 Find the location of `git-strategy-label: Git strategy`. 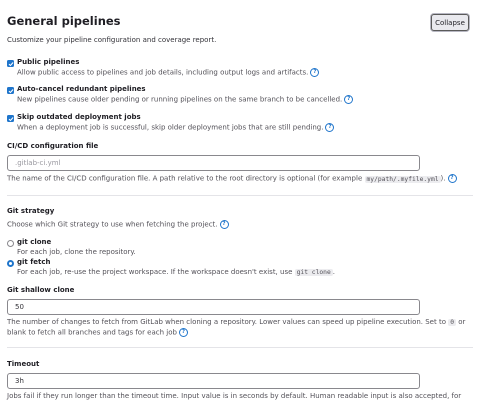

git-strategy-label: Git strategy is located at coordinates (31, 211).